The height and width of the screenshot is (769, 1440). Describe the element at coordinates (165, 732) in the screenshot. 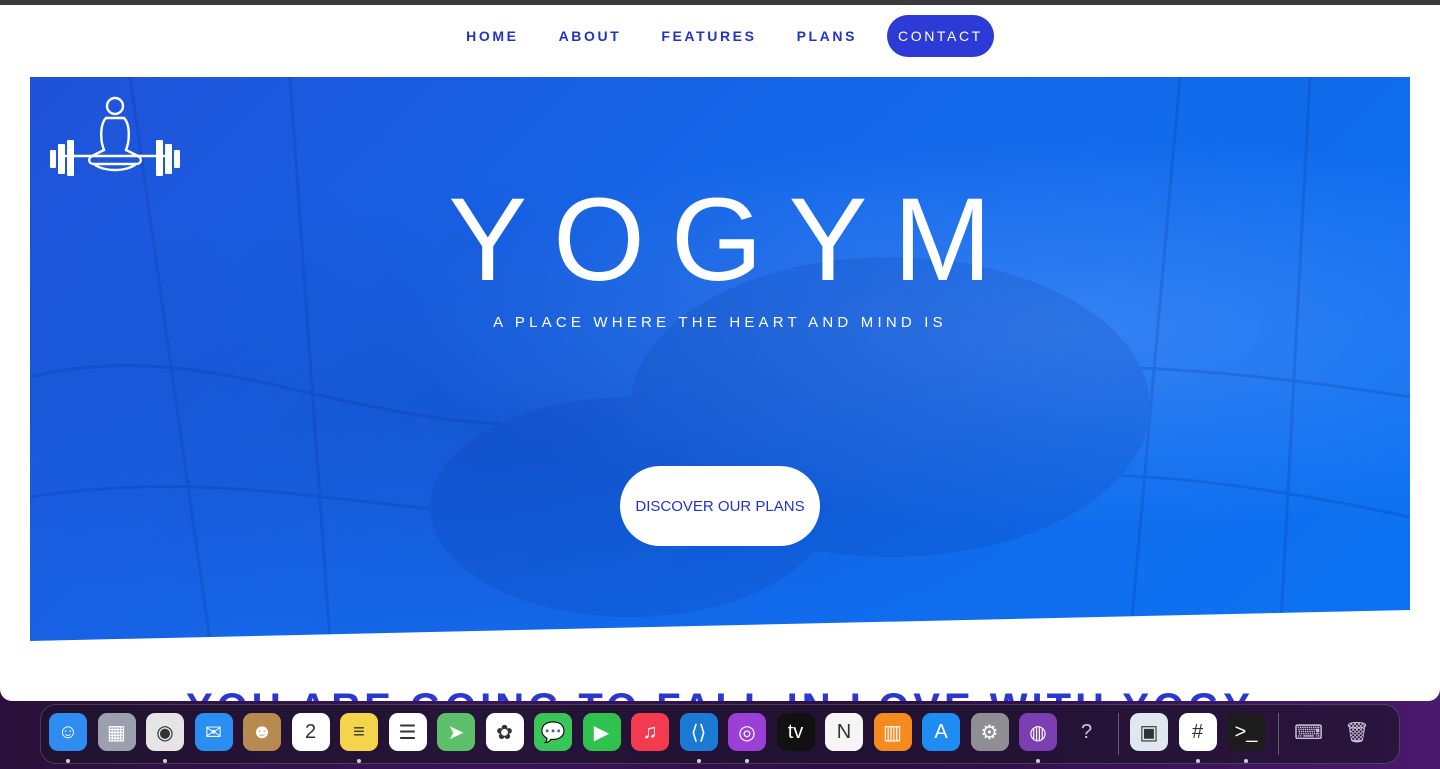

I see `chrome-icon: ◉` at that location.